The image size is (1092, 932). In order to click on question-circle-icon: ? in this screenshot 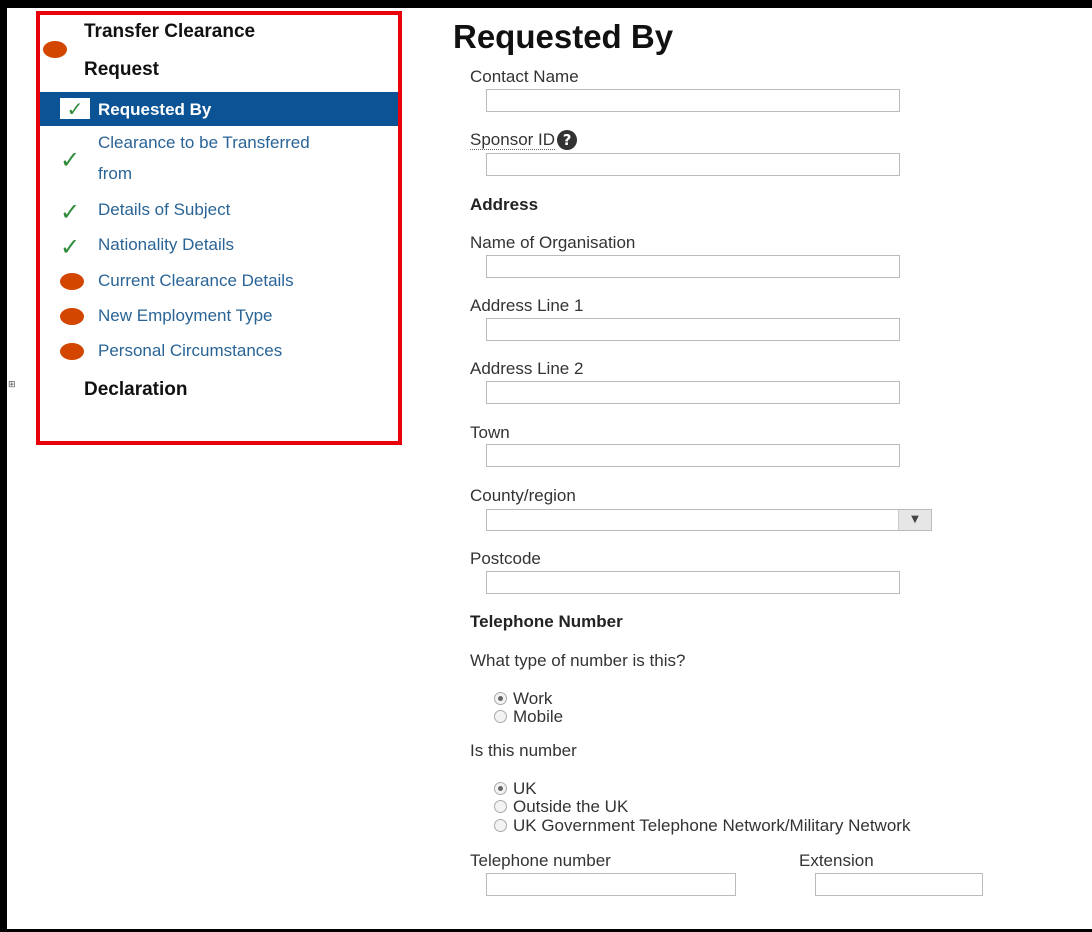, I will do `click(567, 140)`.